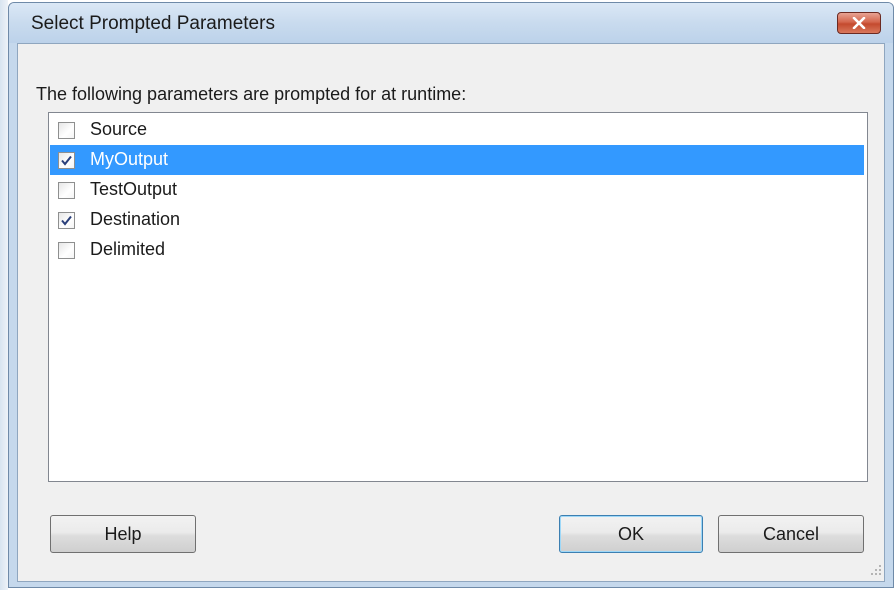  I want to click on list-item-label: Delimited, so click(128, 249).